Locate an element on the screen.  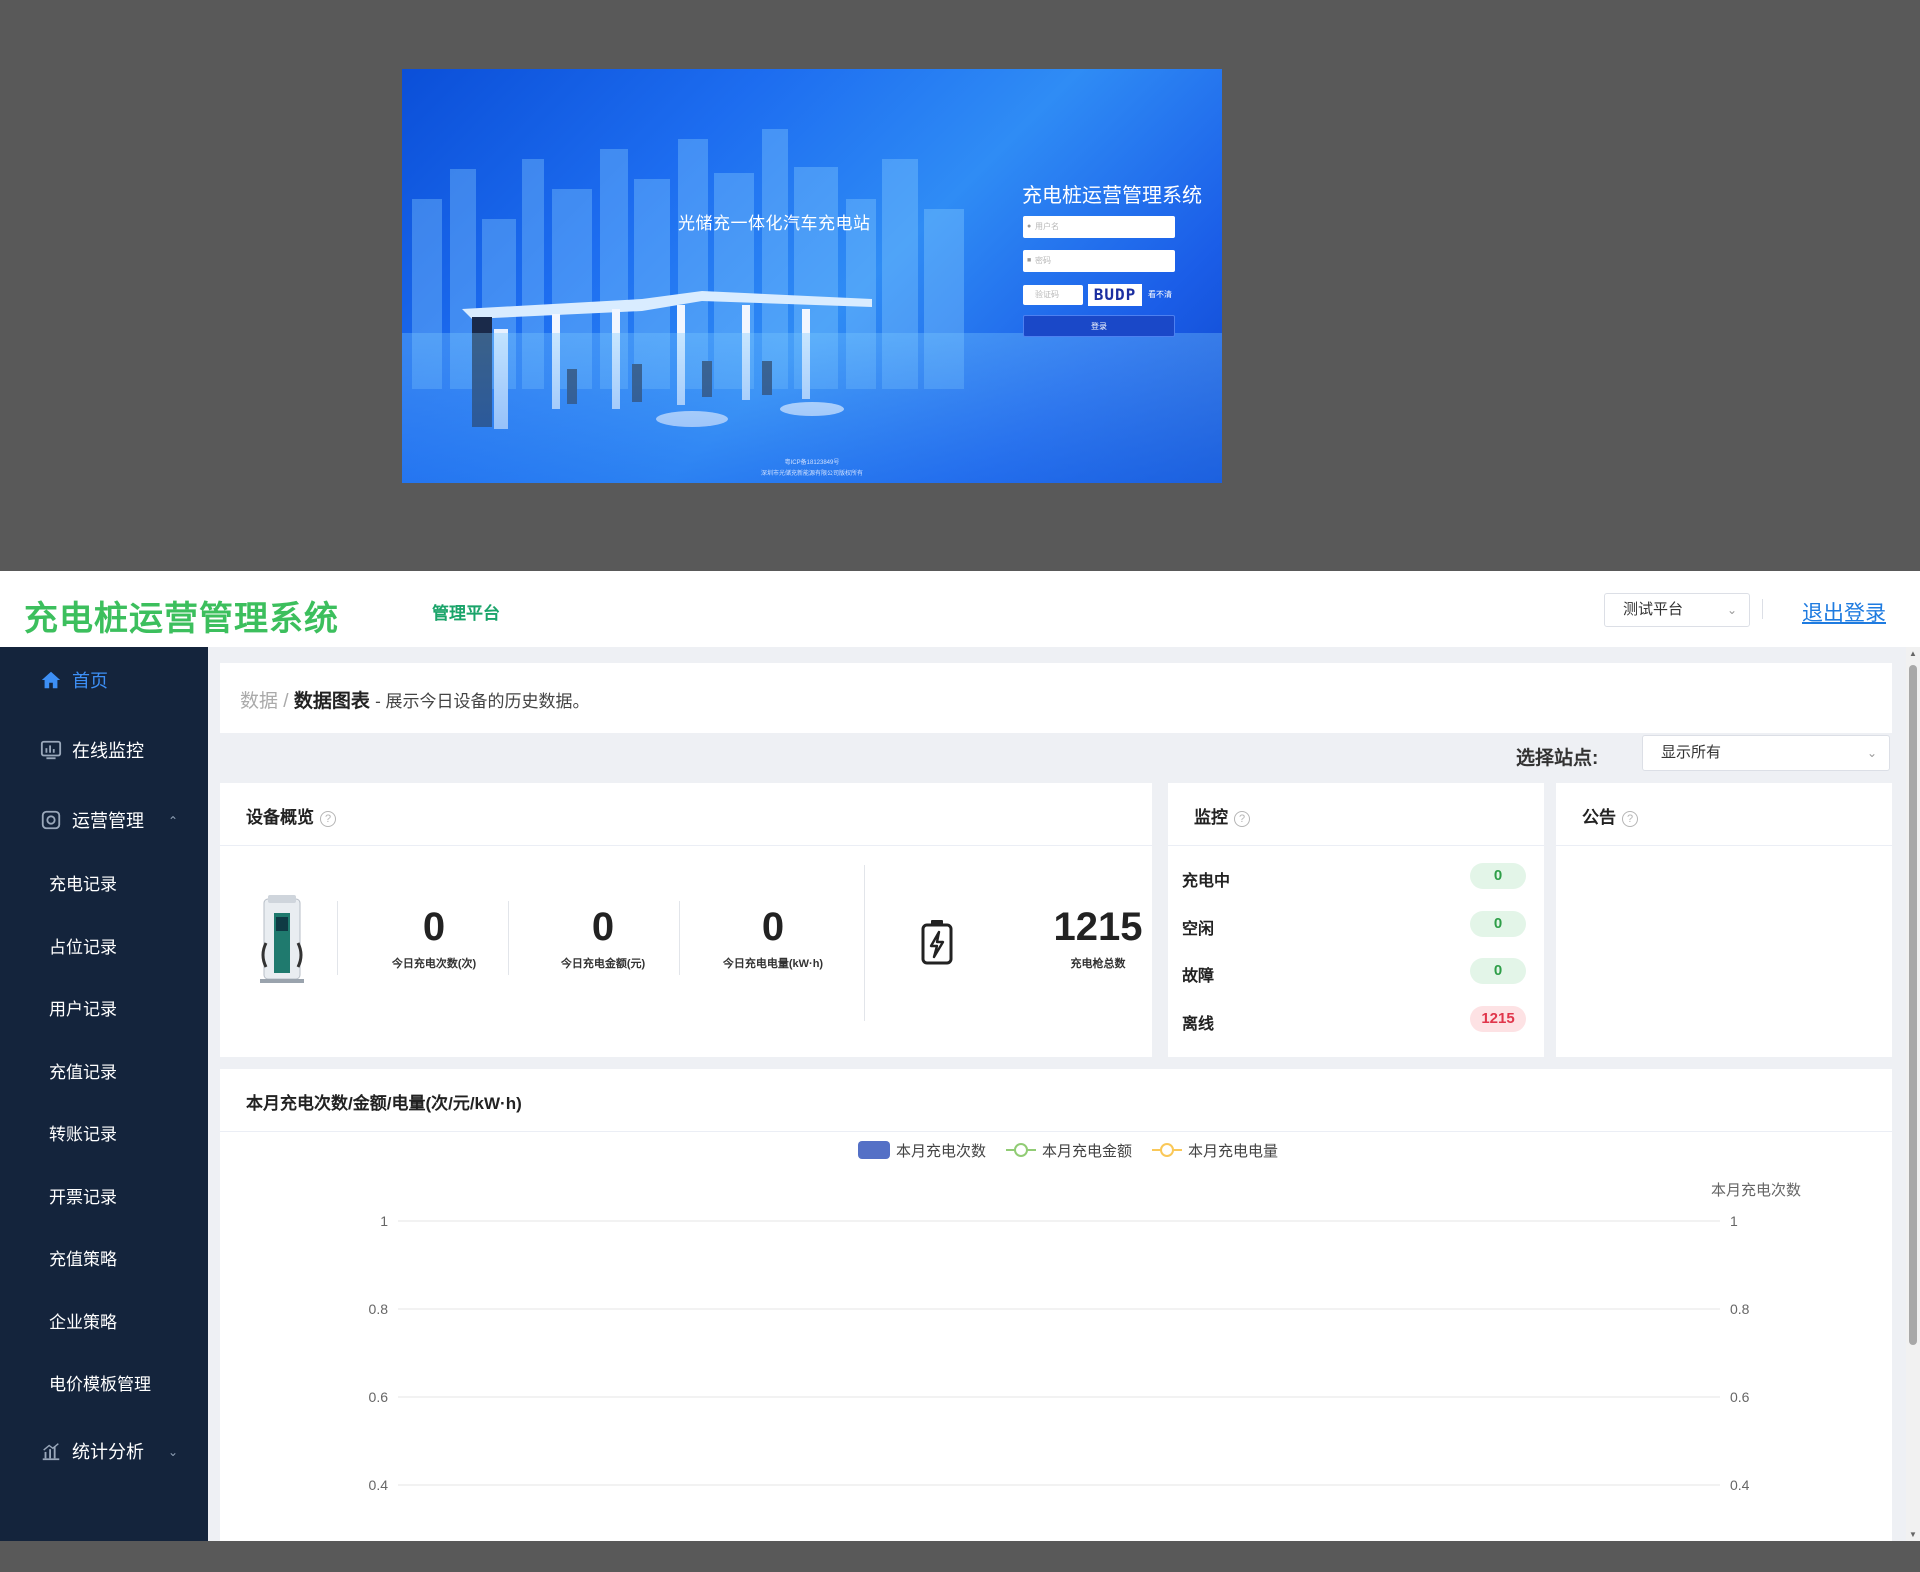
breadcrumb-current: 数据图表 is located at coordinates (331, 701).